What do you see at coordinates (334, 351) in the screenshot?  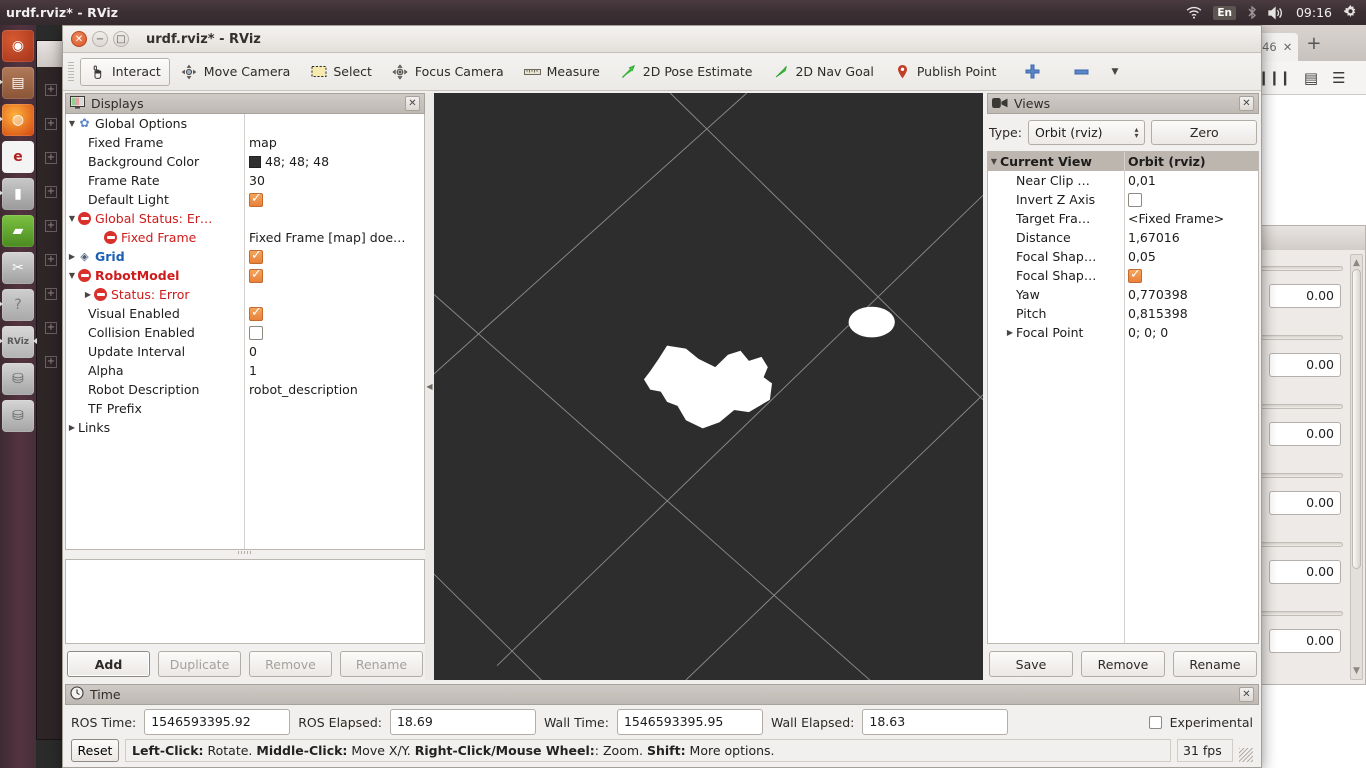 I see `update-interval-value: 0` at bounding box center [334, 351].